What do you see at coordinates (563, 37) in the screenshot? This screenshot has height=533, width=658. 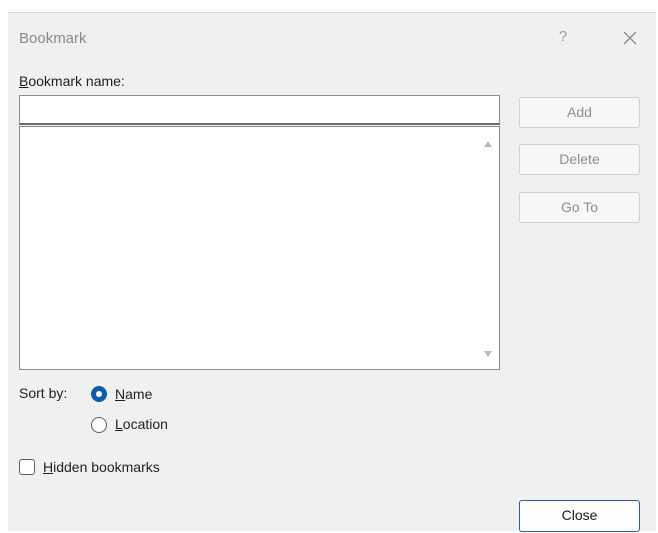 I see `help-button: ?` at bounding box center [563, 37].